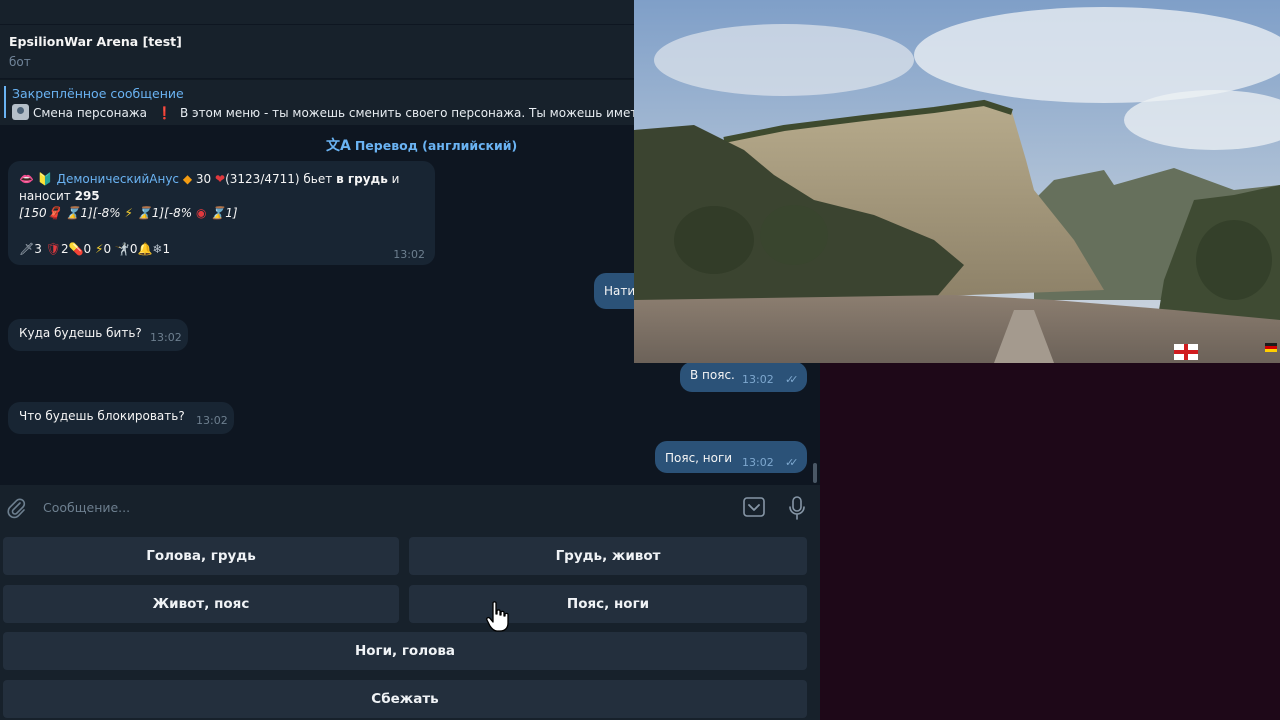 This screenshot has width=1280, height=720. I want to click on effect-2: 1][-8%, so click(100, 213).